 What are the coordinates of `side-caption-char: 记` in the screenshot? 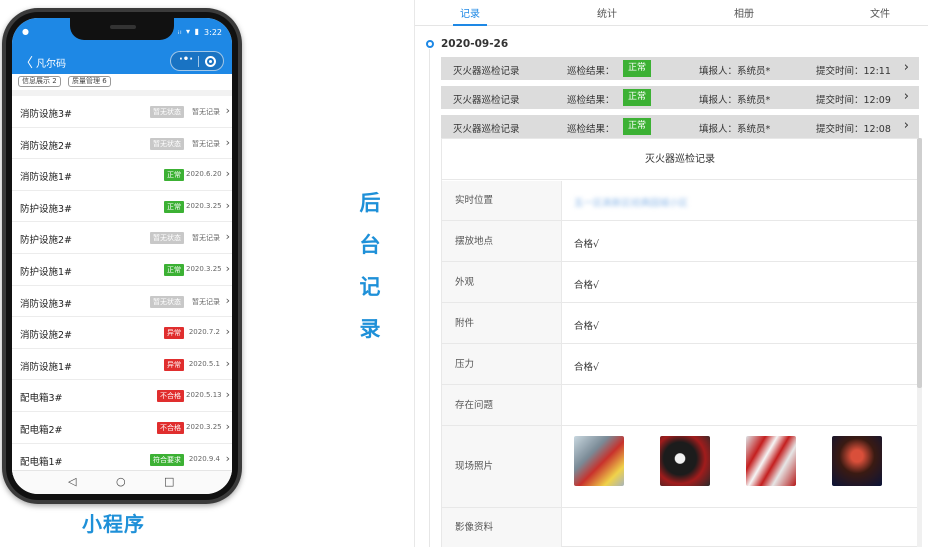 It's located at (370, 287).